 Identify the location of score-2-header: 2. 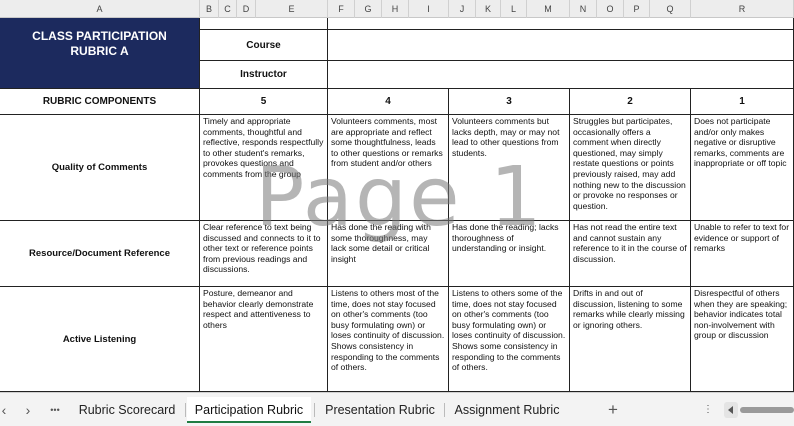
(630, 101).